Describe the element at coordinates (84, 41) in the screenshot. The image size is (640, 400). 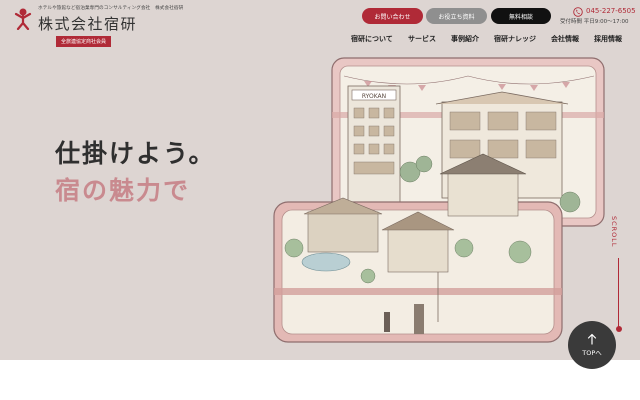
I see `member-badge: 全旅連協定商社会員` at that location.